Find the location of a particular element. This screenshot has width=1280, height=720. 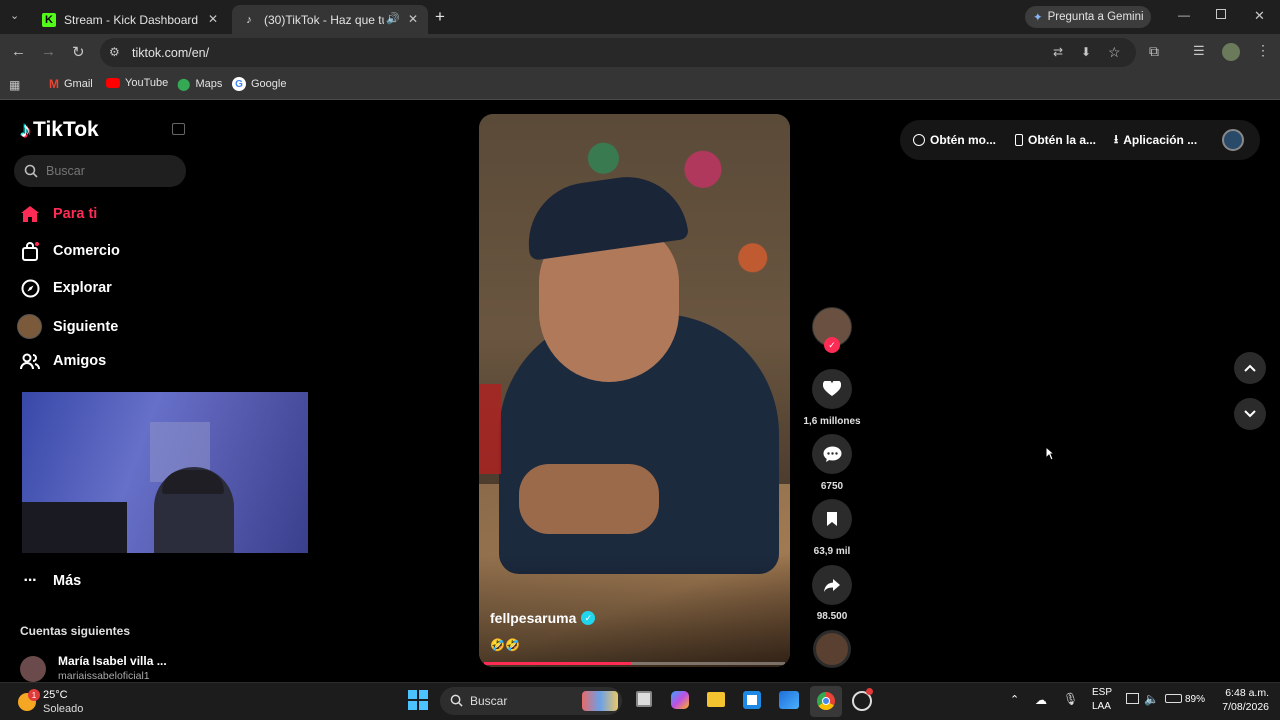

tab-tiktok: ♪ (30)TikTok - Haz que tu día 🔊 ✕ is located at coordinates (330, 19).